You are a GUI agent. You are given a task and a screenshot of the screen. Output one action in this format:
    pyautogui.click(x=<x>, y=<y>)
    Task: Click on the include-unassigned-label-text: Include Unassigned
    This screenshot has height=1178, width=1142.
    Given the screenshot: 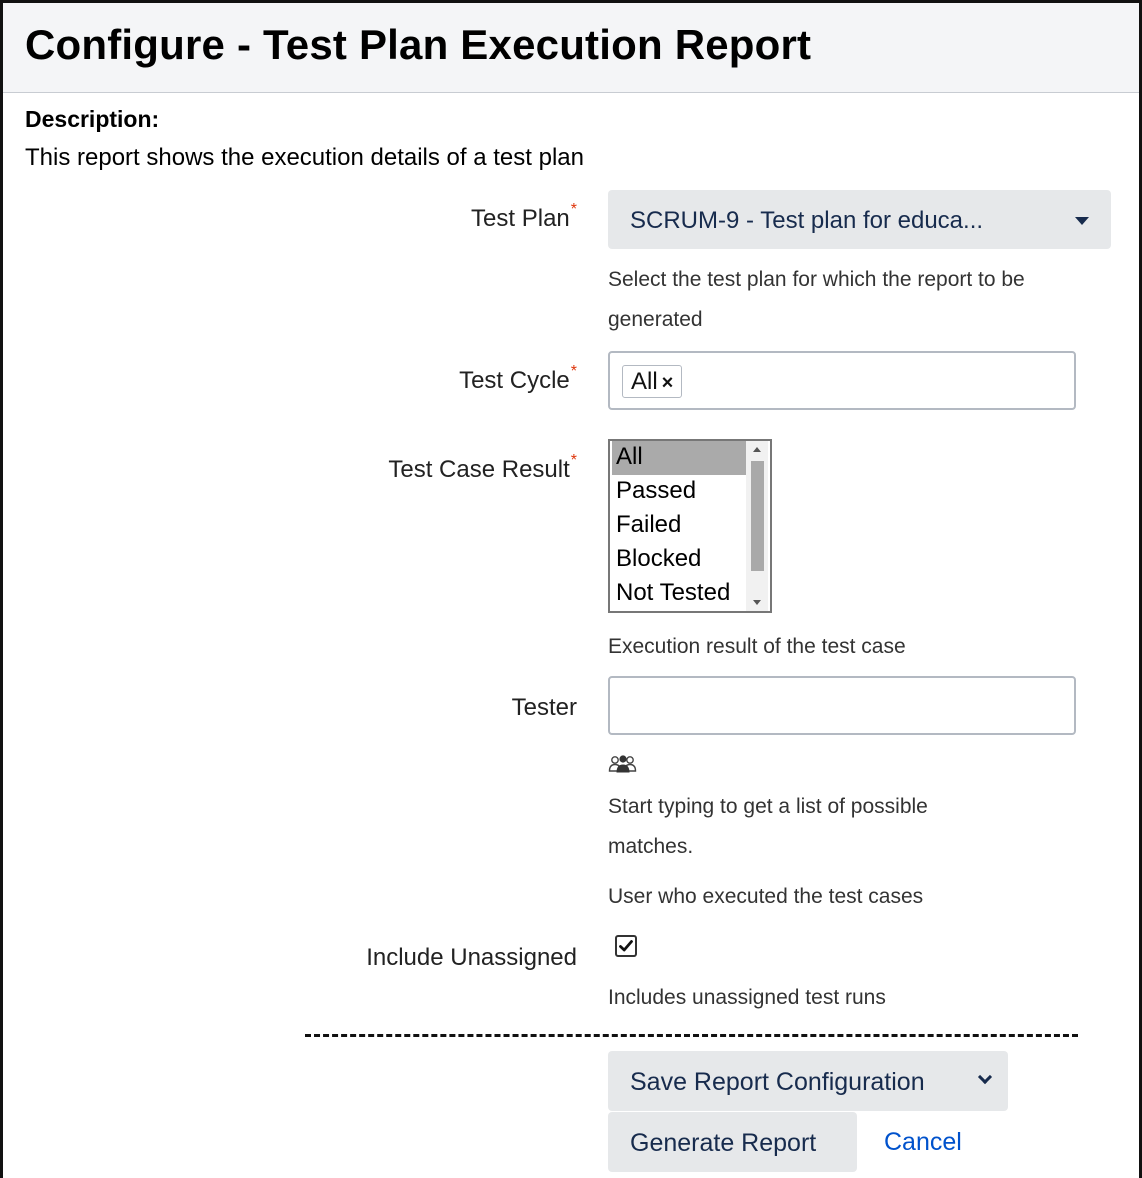 What is the action you would take?
    pyautogui.click(x=471, y=957)
    